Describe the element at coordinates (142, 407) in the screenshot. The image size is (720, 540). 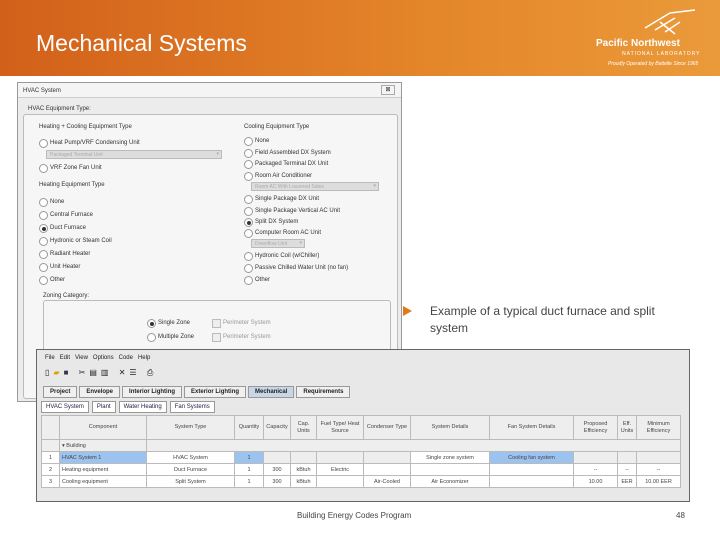
I see `subtab-water-heating: Water Heating` at that location.